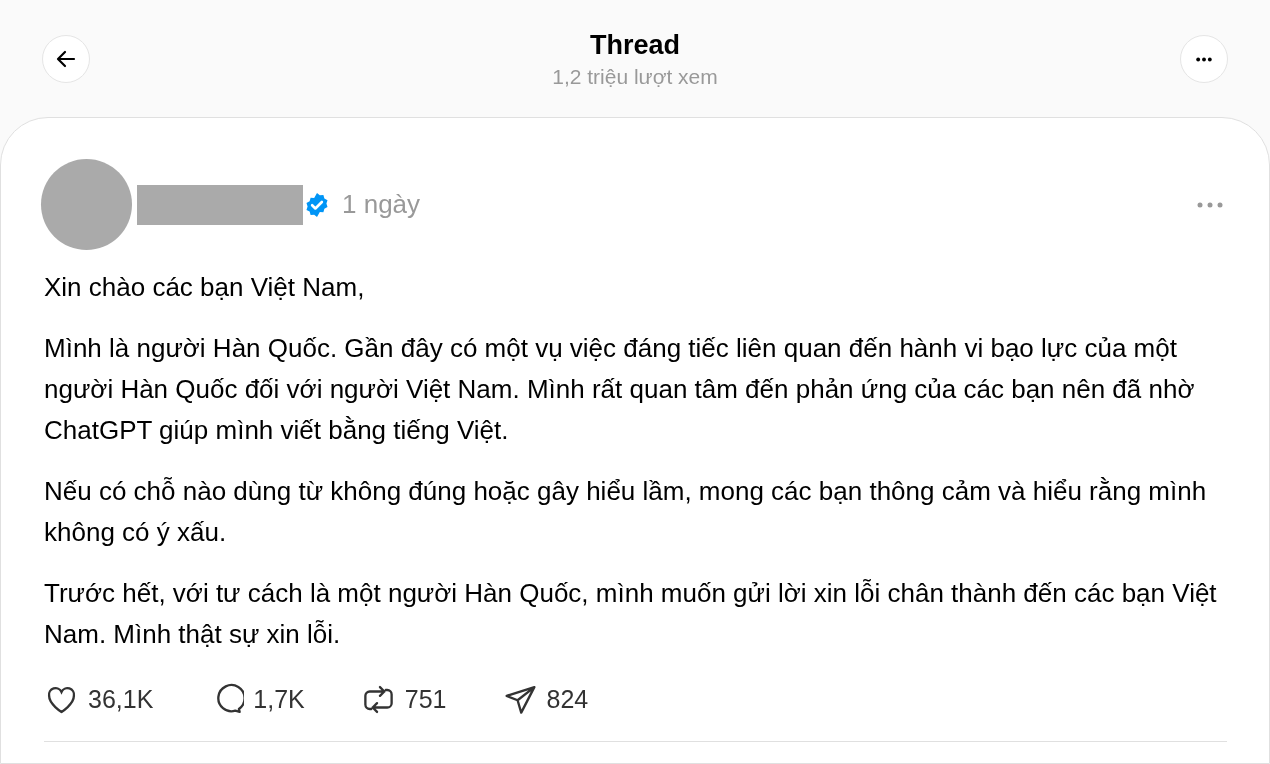 The width and height of the screenshot is (1270, 764). I want to click on share-button: 824, so click(545, 700).